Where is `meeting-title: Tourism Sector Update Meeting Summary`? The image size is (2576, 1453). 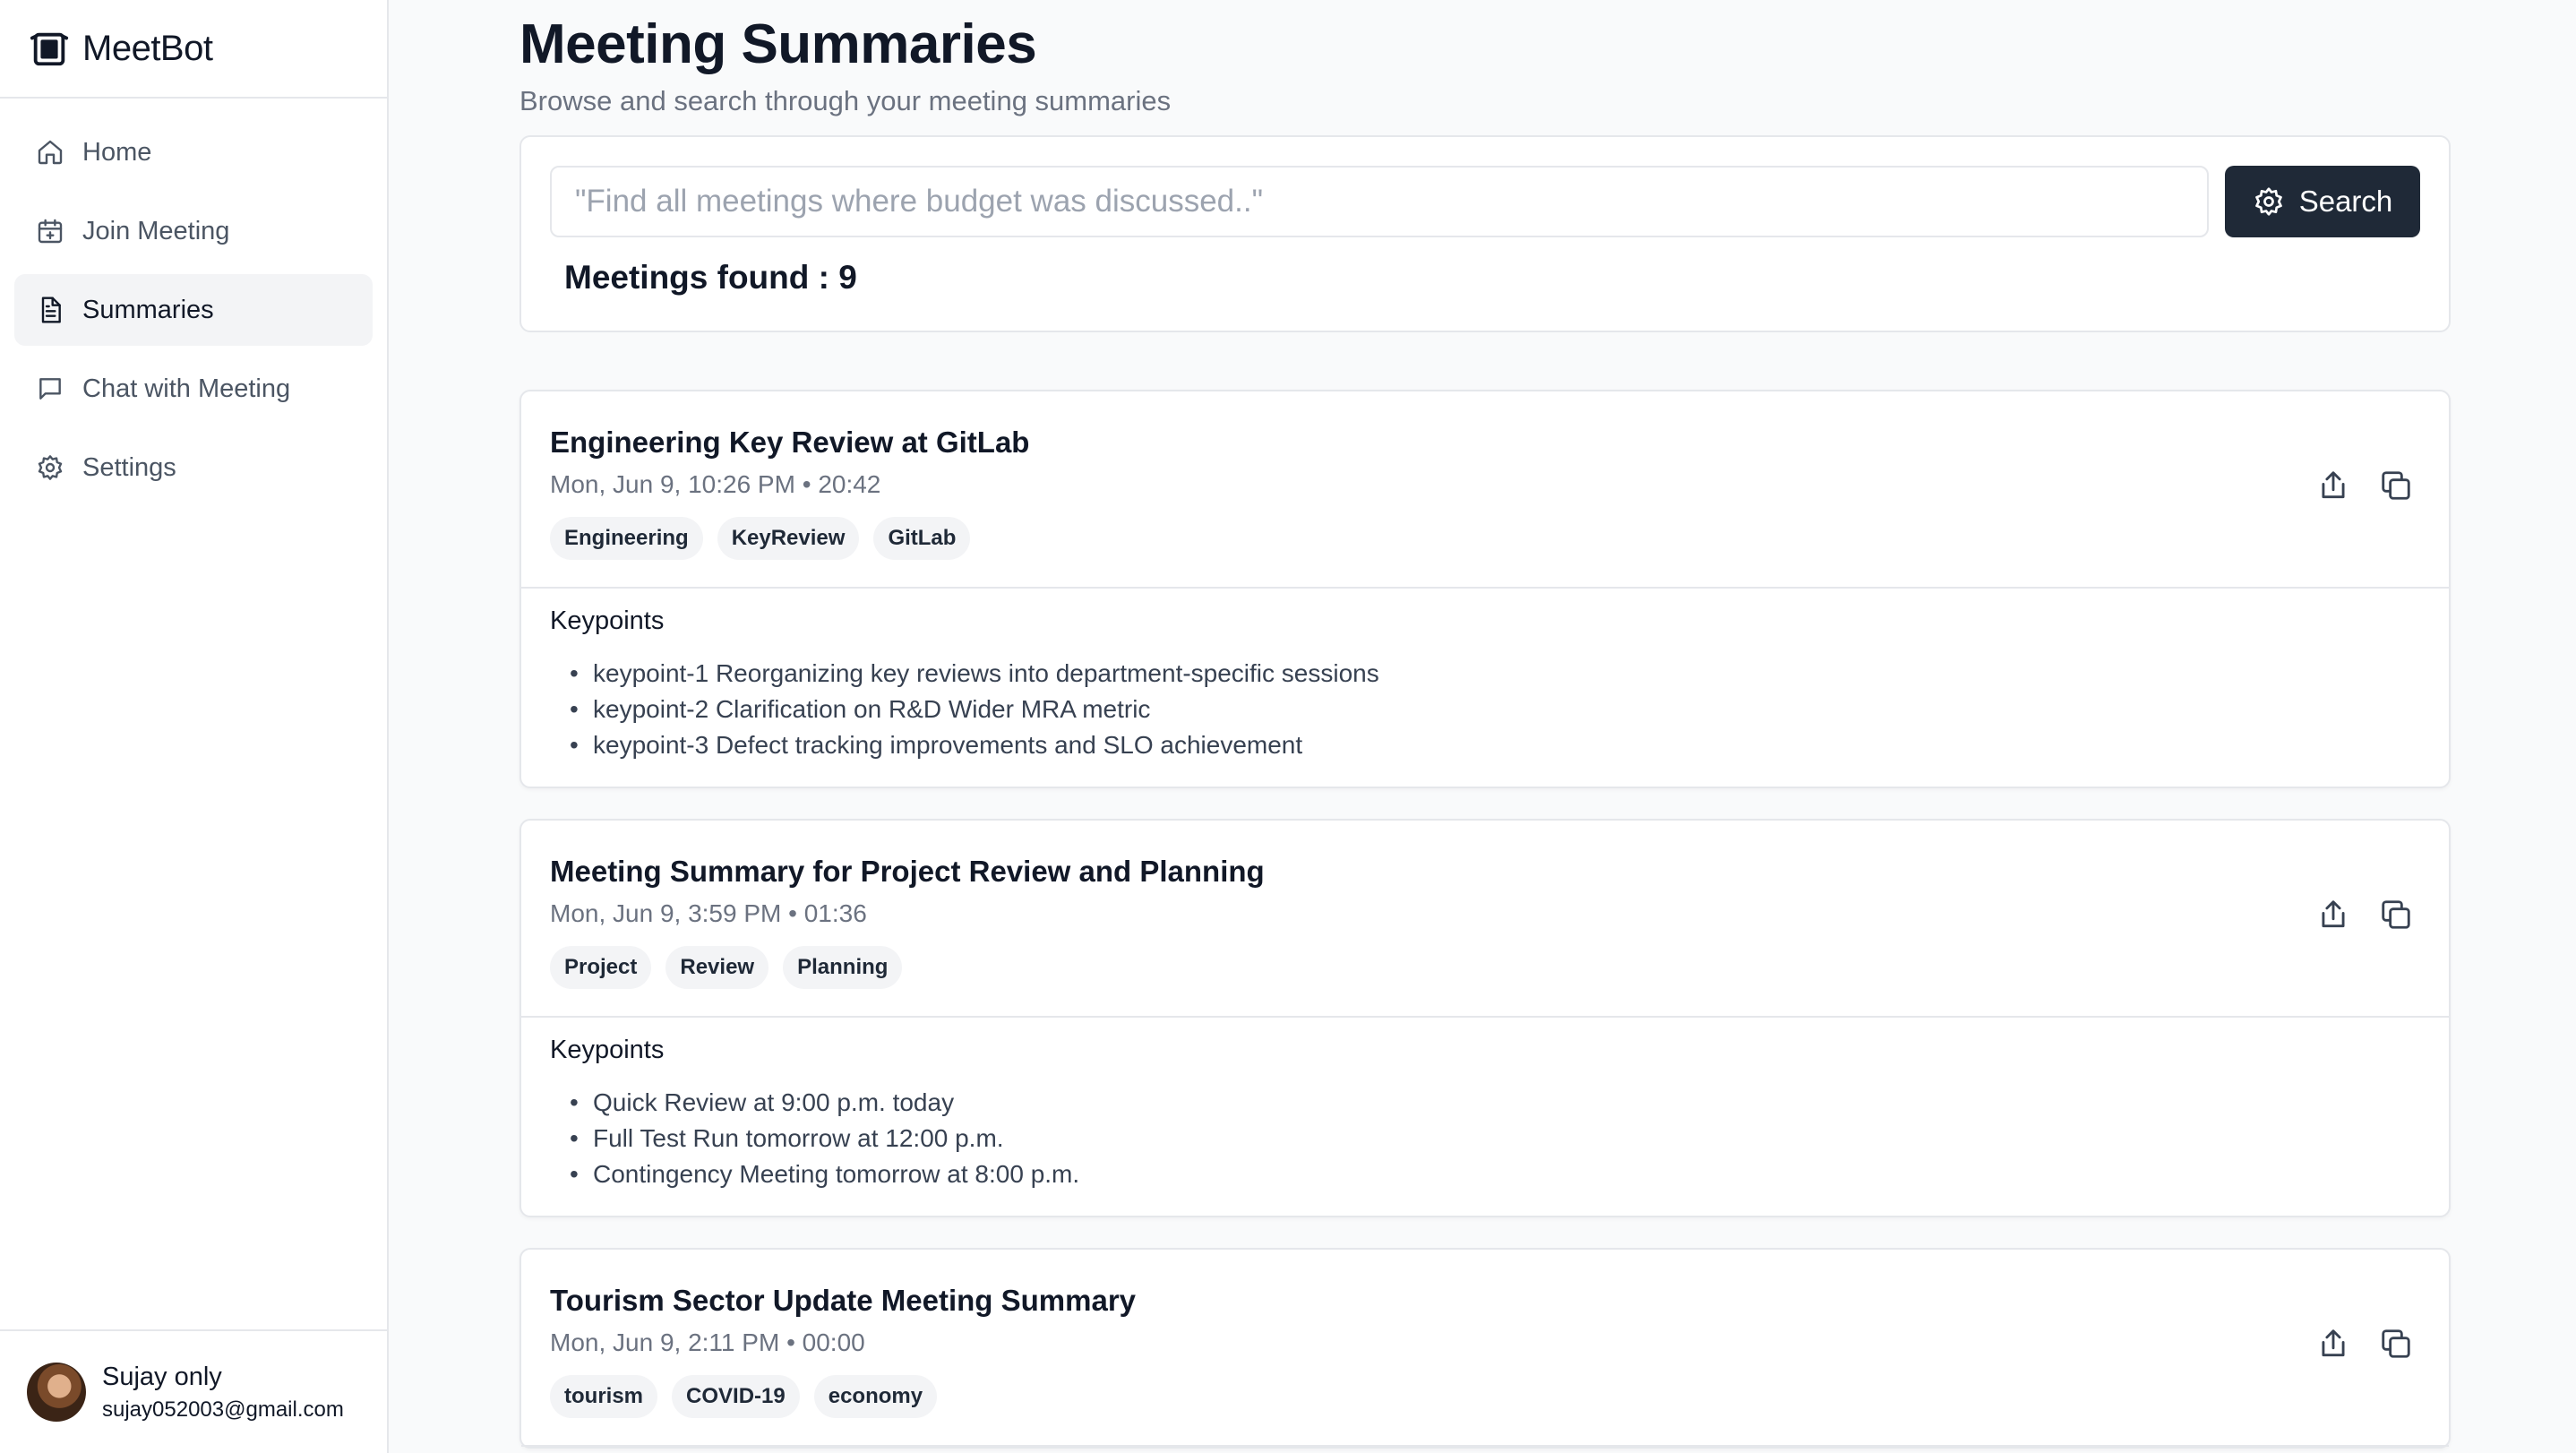
meeting-title: Tourism Sector Update Meeting Summary is located at coordinates (843, 1300).